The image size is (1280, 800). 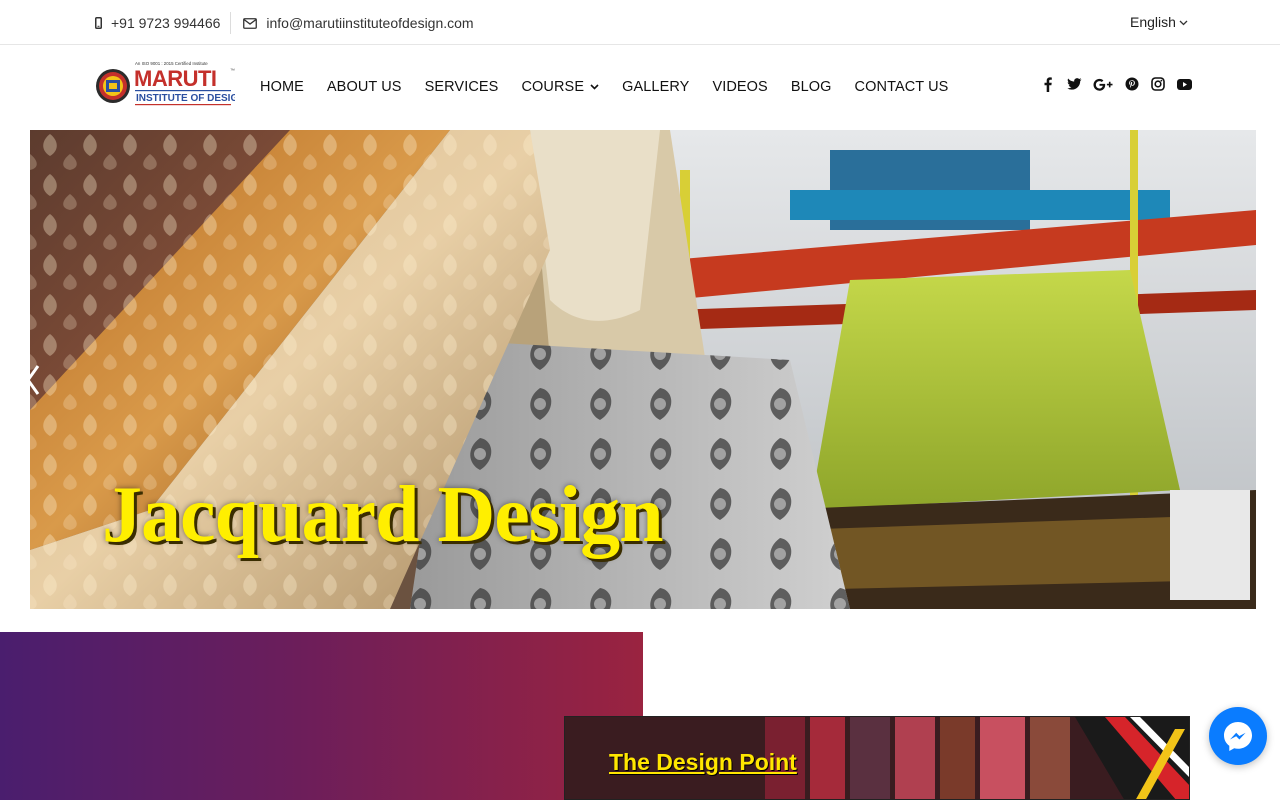 What do you see at coordinates (232, 71) in the screenshot?
I see `svg-text: ™` at bounding box center [232, 71].